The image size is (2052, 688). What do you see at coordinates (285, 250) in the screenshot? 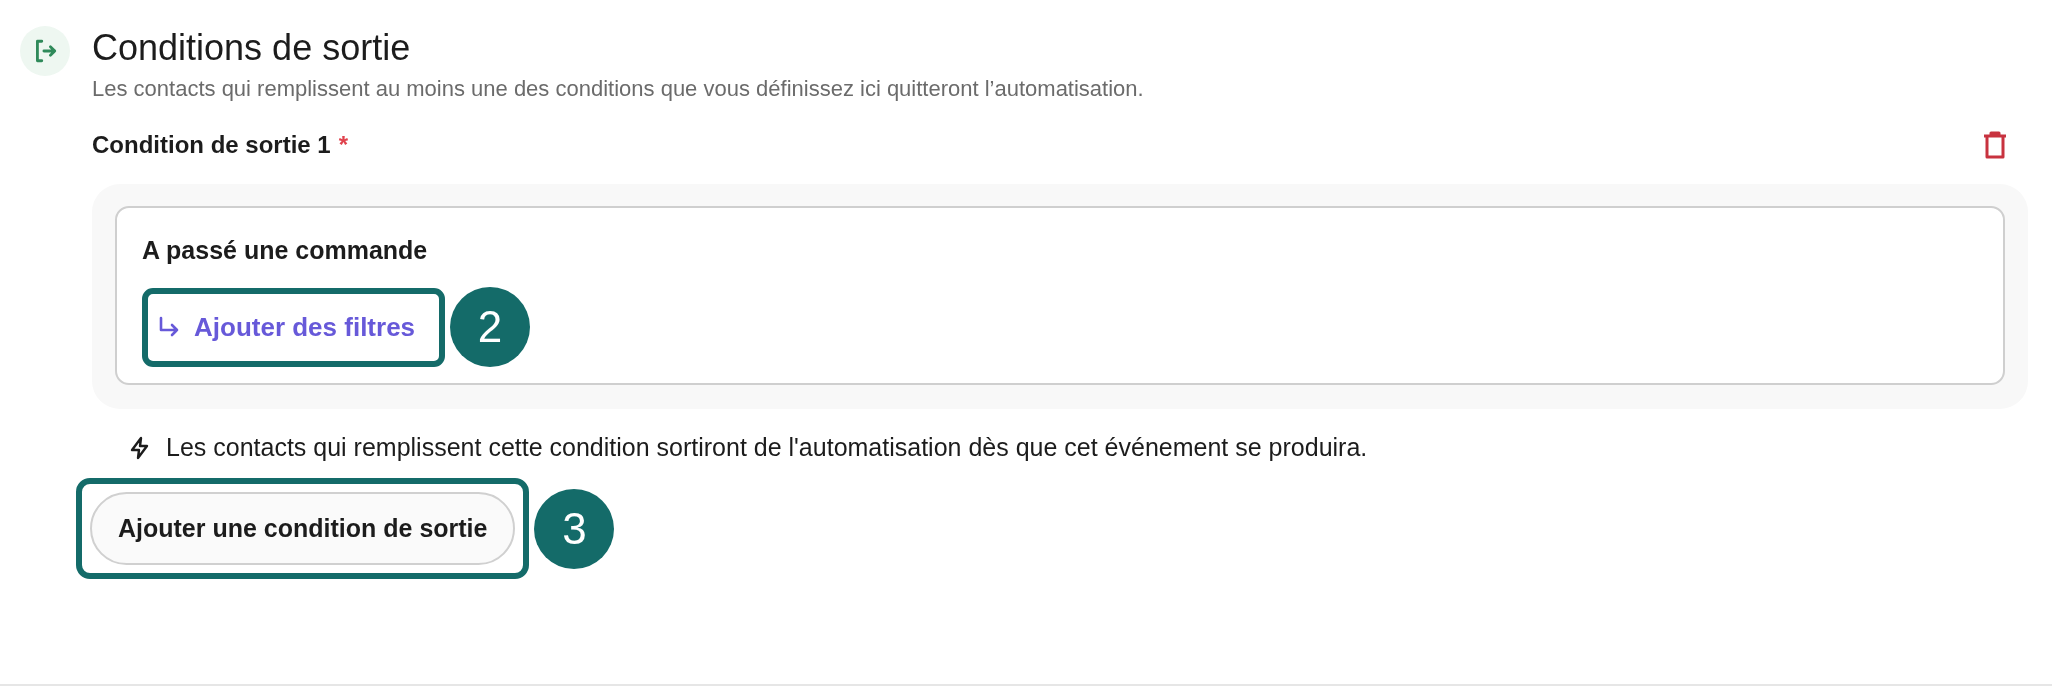
I see `event-name: A passé une commande` at bounding box center [285, 250].